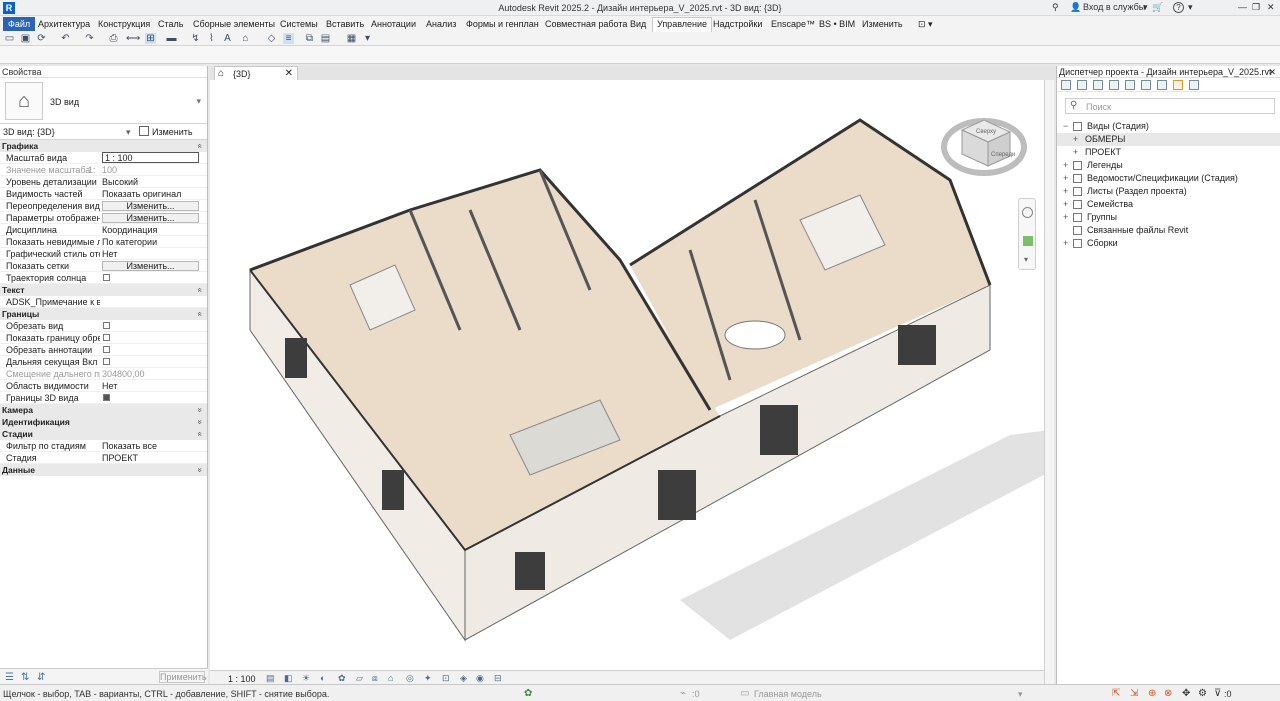 This screenshot has height=701, width=1280. What do you see at coordinates (25, 677) in the screenshot?
I see `sort-asc-icon: ⇅` at bounding box center [25, 677].